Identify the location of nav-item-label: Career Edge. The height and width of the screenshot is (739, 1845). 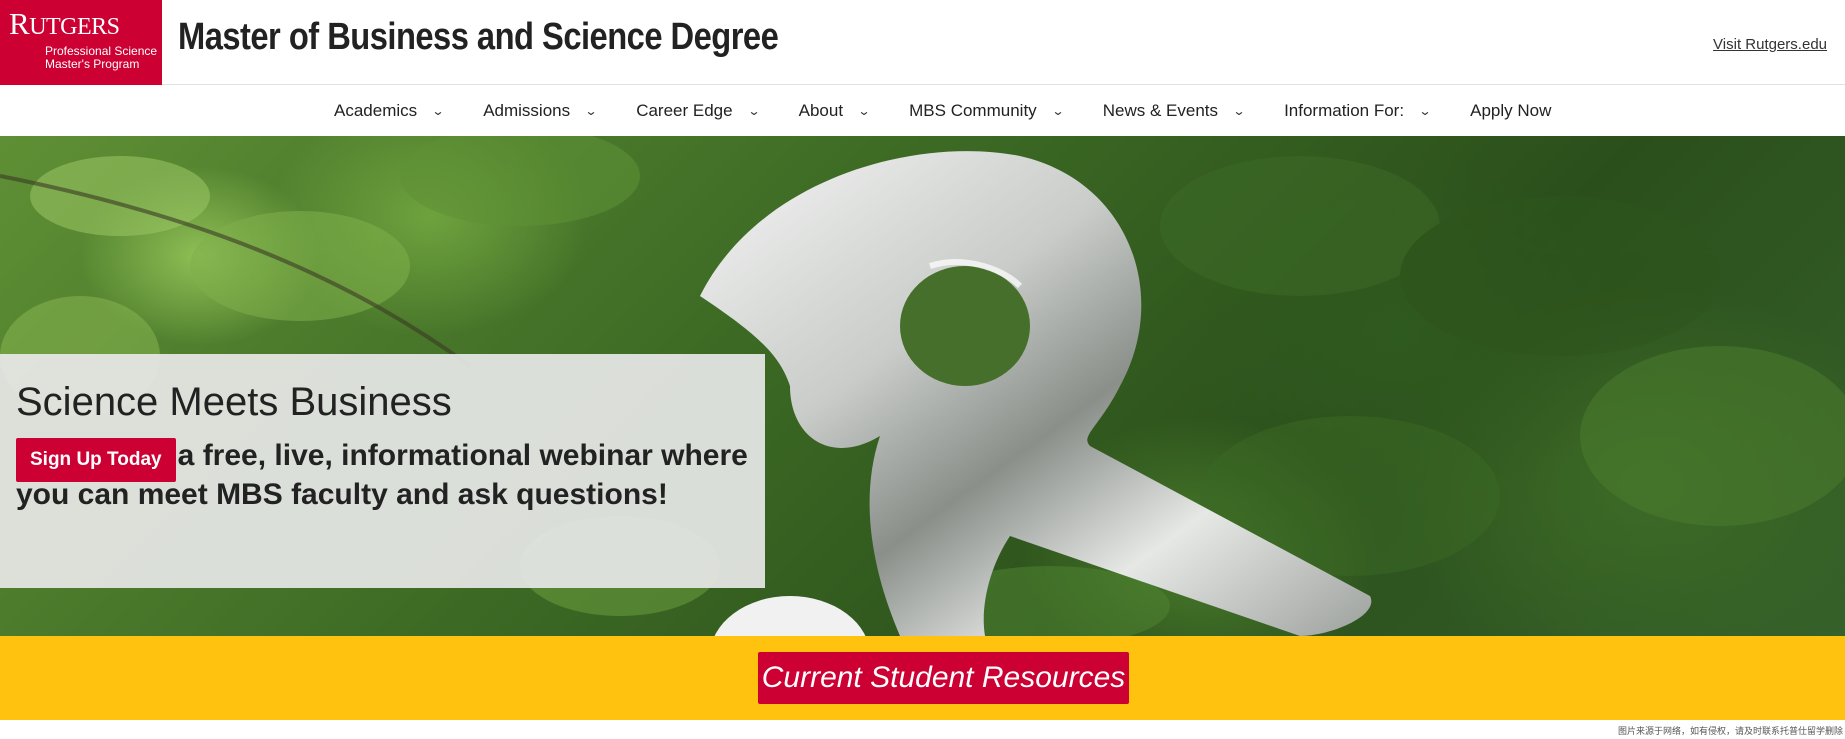
(684, 110).